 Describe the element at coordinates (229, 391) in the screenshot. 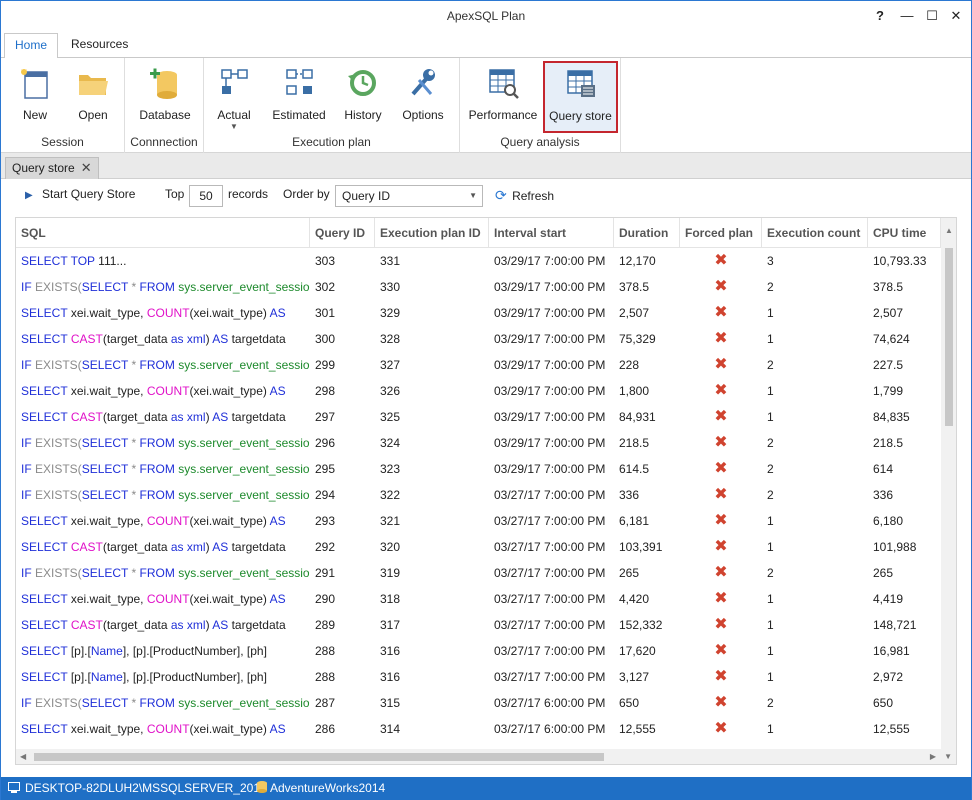

I see `sql-token: (xei.wait_type)` at that location.